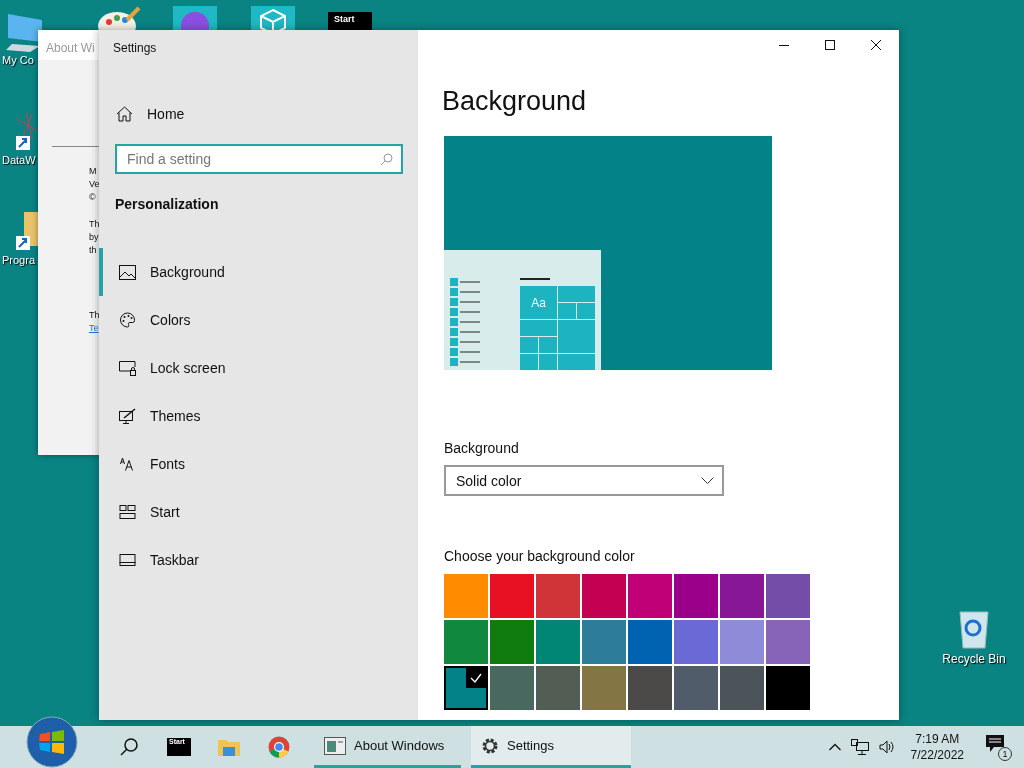 The image size is (1024, 768). I want to click on body-text: Ve, so click(94, 184).